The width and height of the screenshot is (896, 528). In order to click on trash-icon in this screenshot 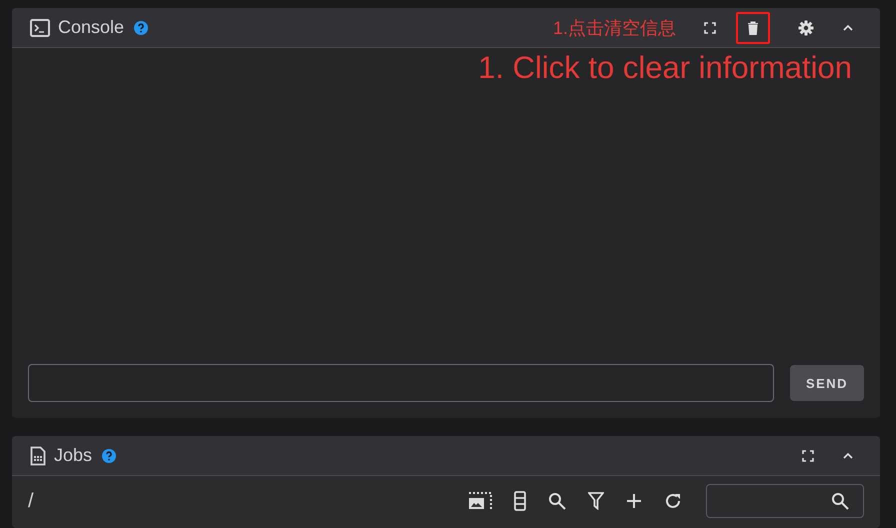, I will do `click(753, 27)`.